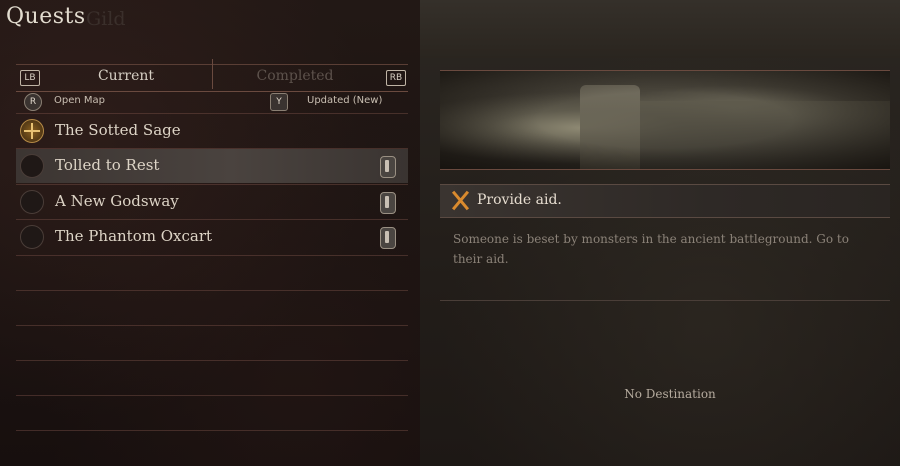  I want to click on objective-text: Provide aid., so click(519, 200).